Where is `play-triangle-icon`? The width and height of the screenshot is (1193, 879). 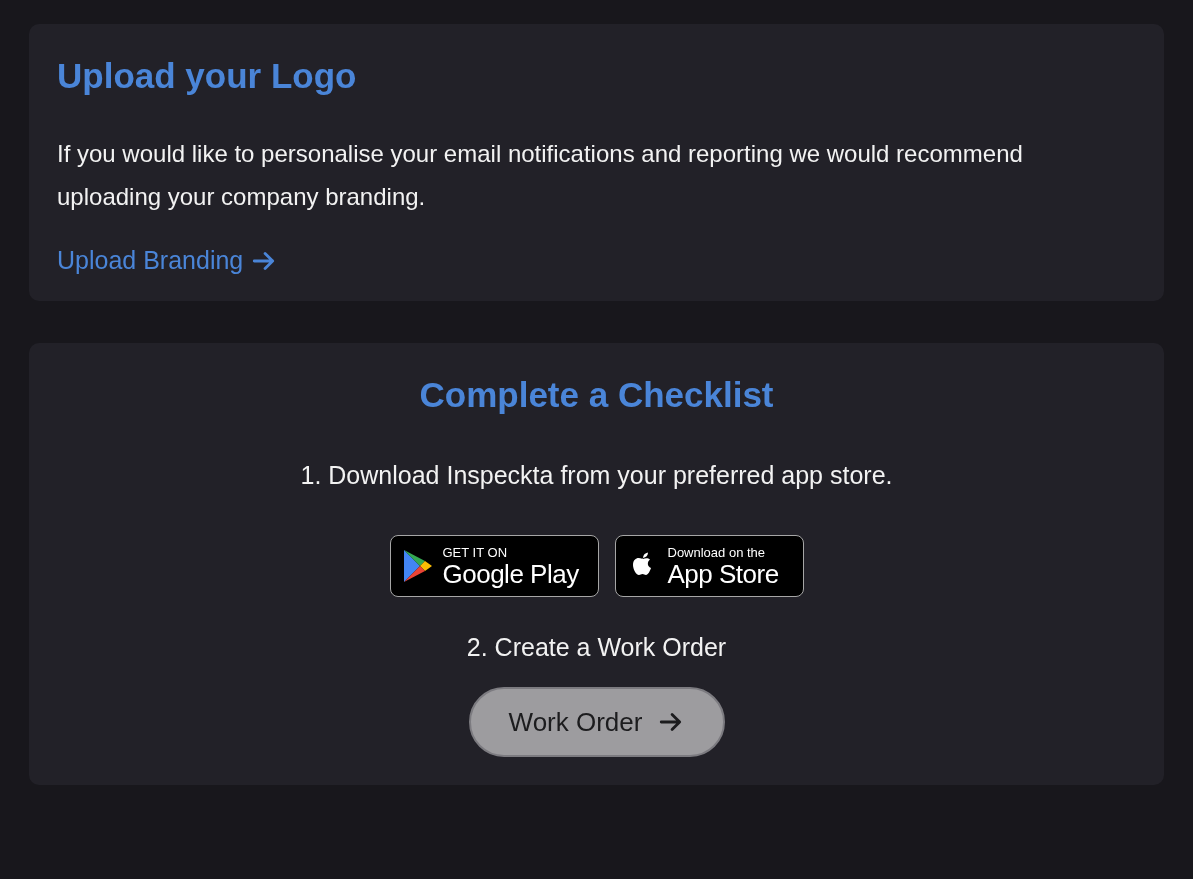 play-triangle-icon is located at coordinates (417, 566).